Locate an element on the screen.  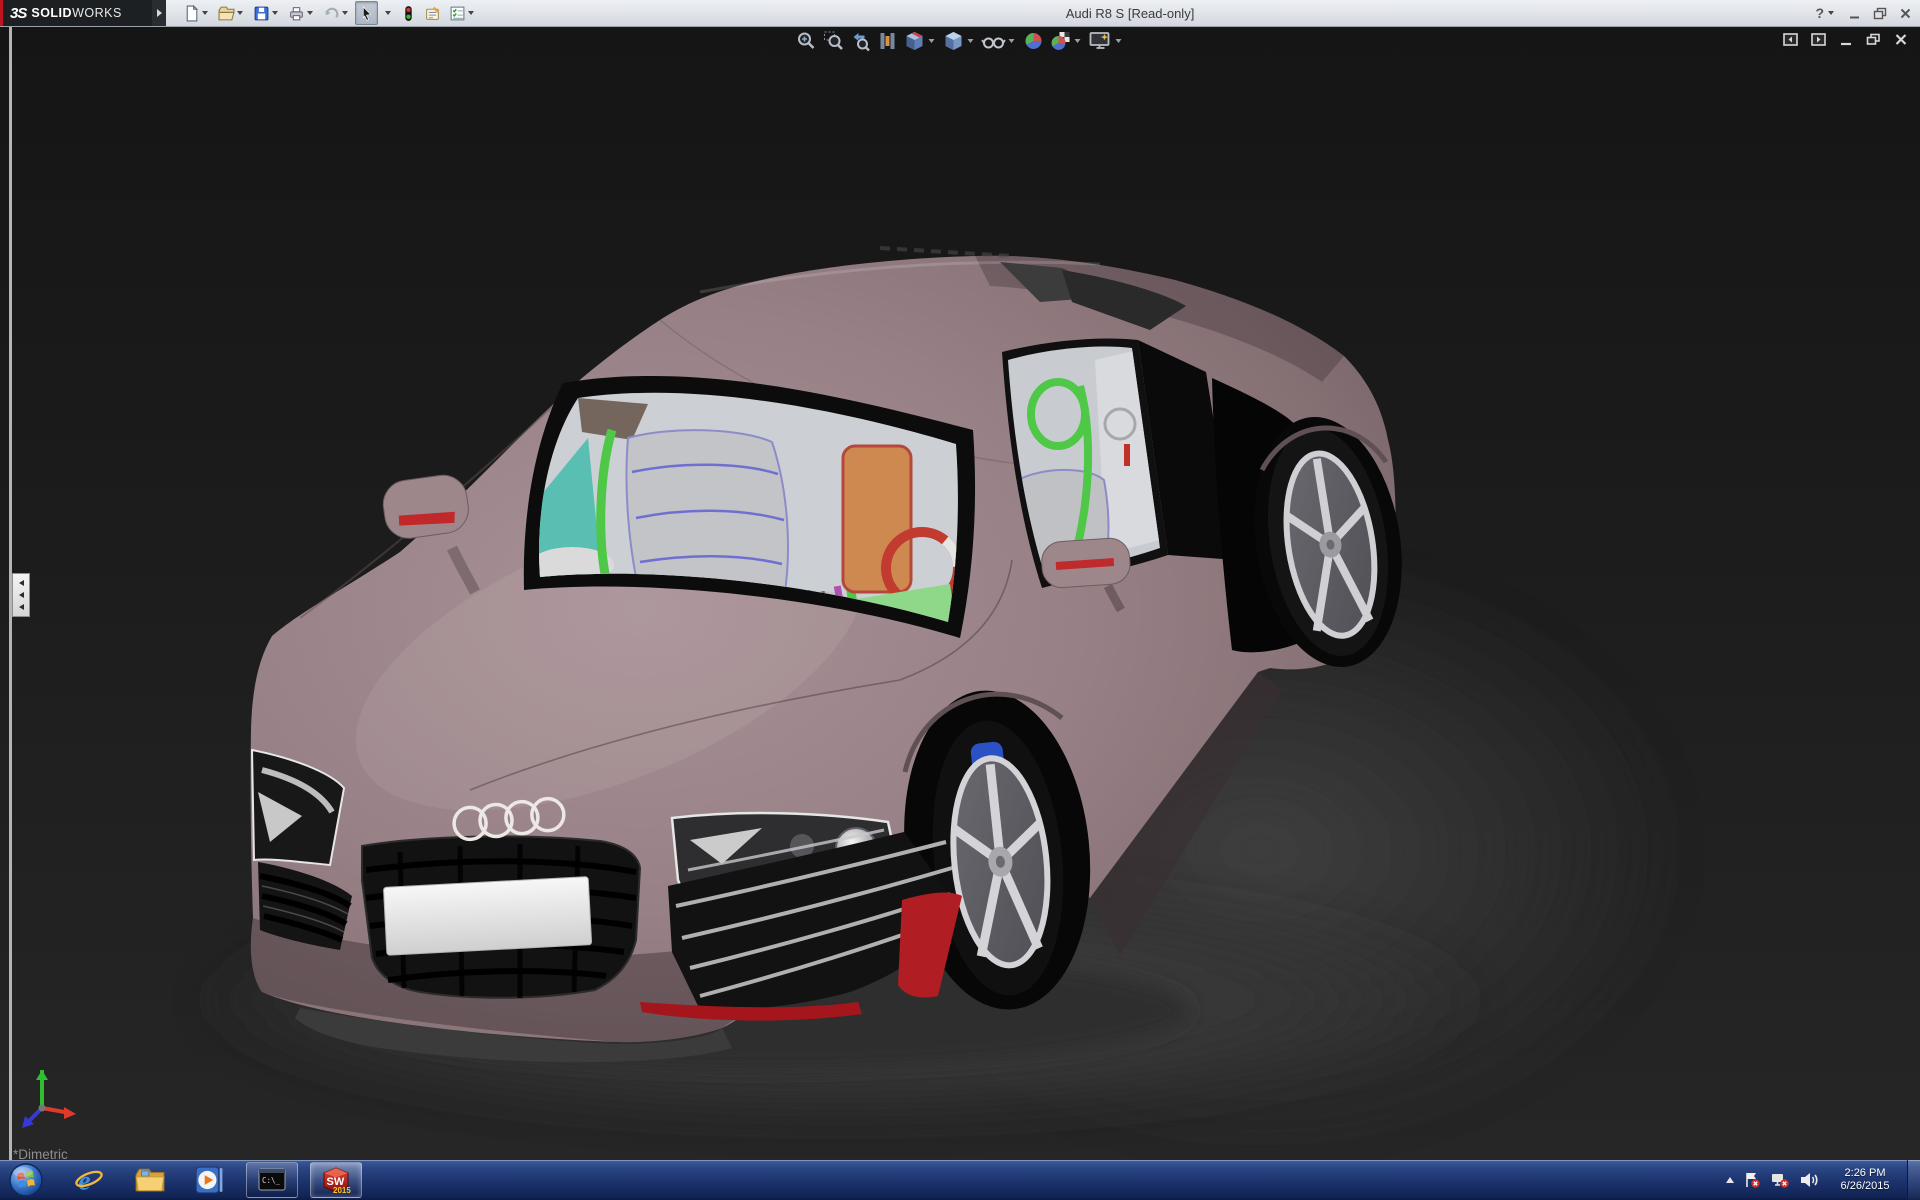
license-plate is located at coordinates (488, 916).